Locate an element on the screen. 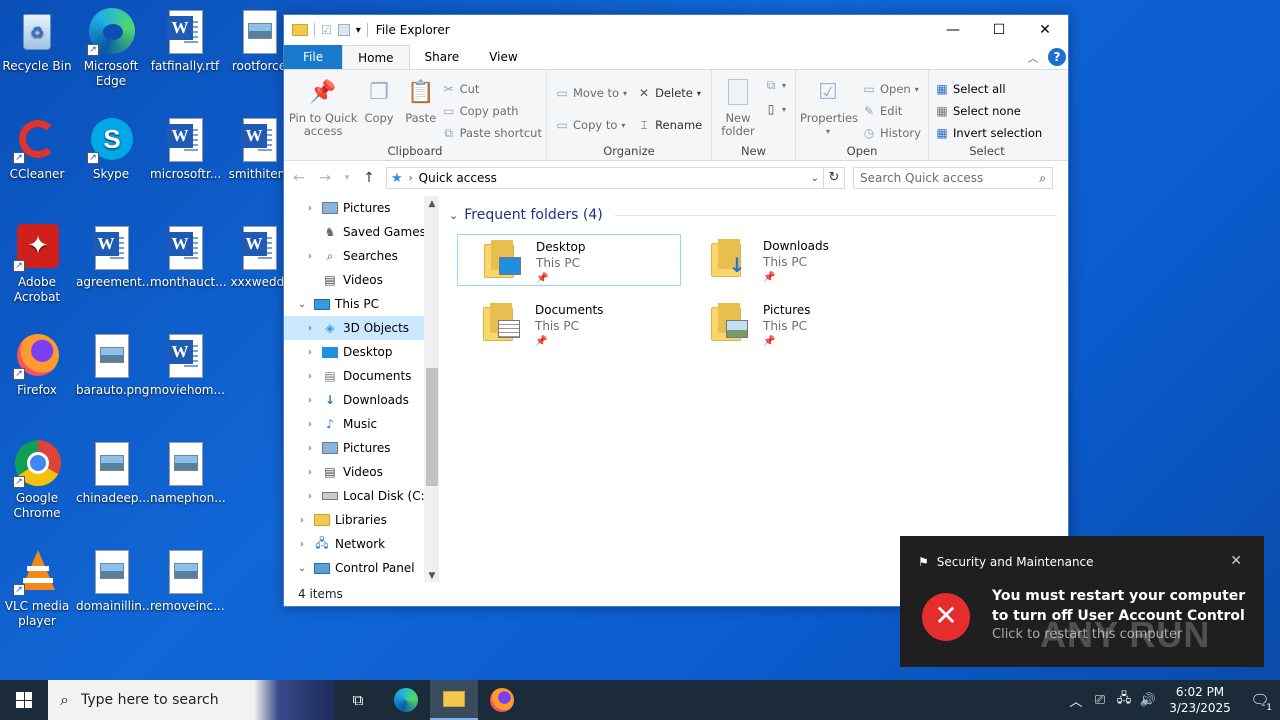  nav-item-videos: ▤ Videos is located at coordinates (361, 280).